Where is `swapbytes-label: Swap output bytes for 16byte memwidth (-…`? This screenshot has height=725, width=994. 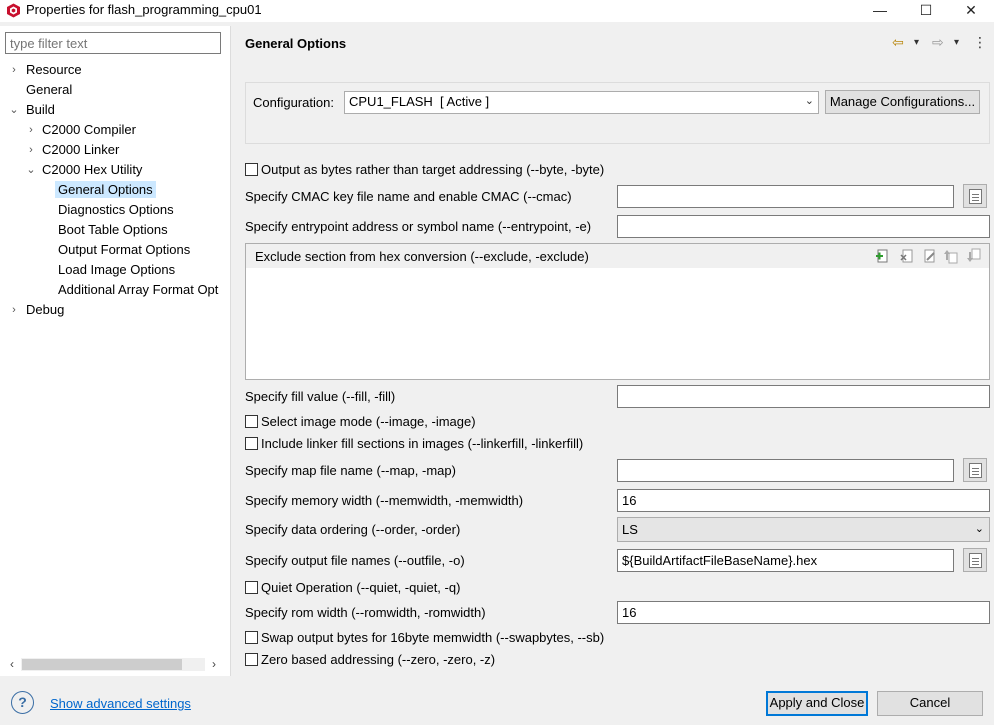
swapbytes-label: Swap output bytes for 16byte memwidth (-… is located at coordinates (433, 637).